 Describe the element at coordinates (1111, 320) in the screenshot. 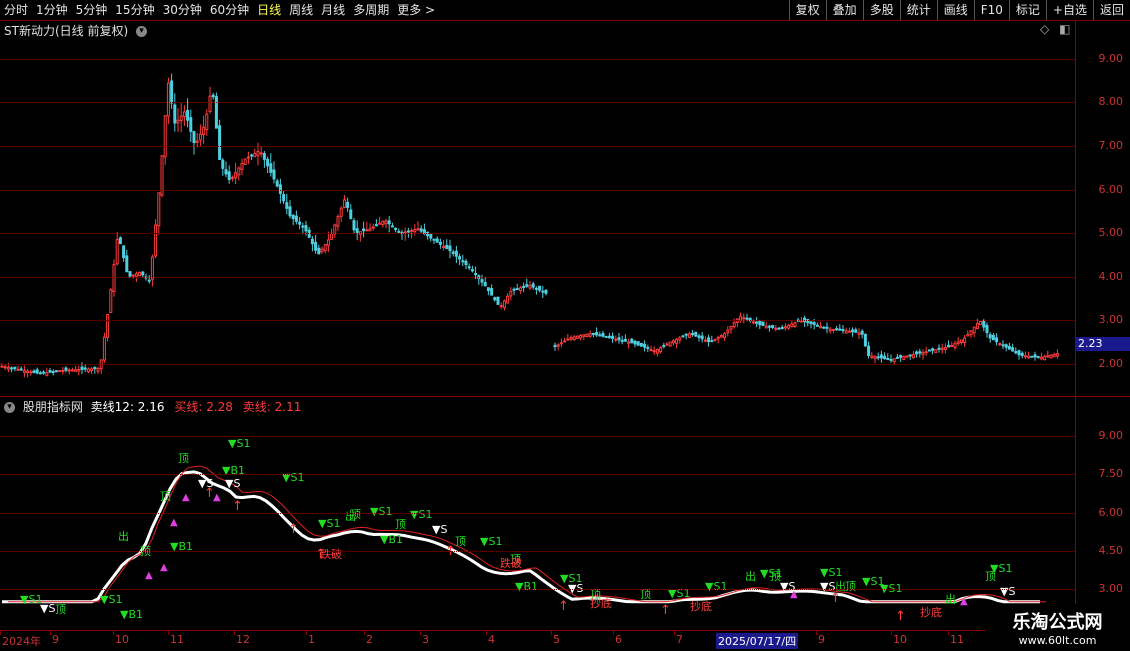

I see `price-tick-label: 3.00` at that location.